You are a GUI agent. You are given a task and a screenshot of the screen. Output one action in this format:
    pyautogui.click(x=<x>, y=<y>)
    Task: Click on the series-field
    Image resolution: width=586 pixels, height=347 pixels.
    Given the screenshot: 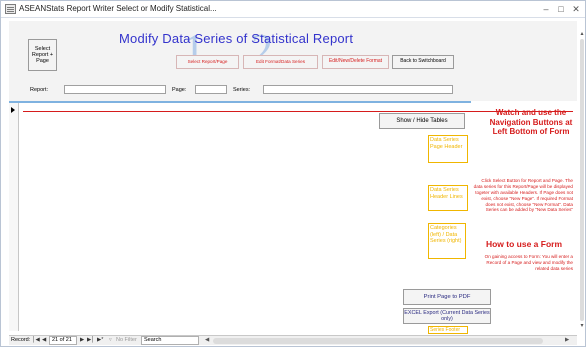 What is the action you would take?
    pyautogui.click(x=358, y=89)
    